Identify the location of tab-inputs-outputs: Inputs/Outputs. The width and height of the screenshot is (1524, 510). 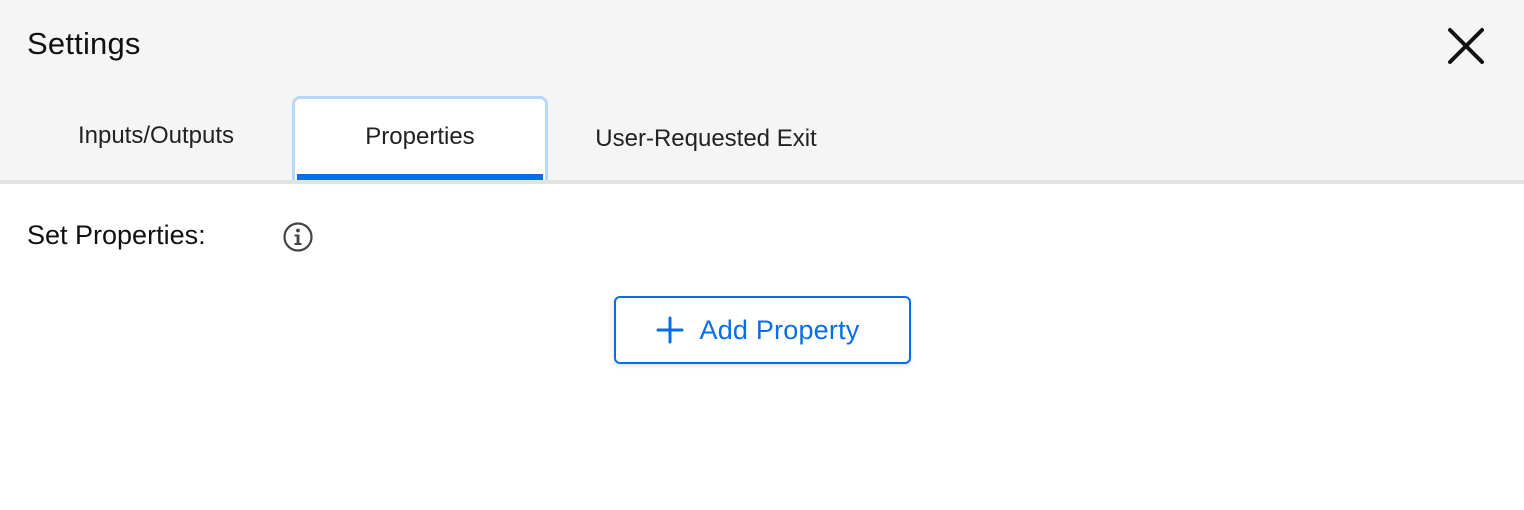
(156, 138).